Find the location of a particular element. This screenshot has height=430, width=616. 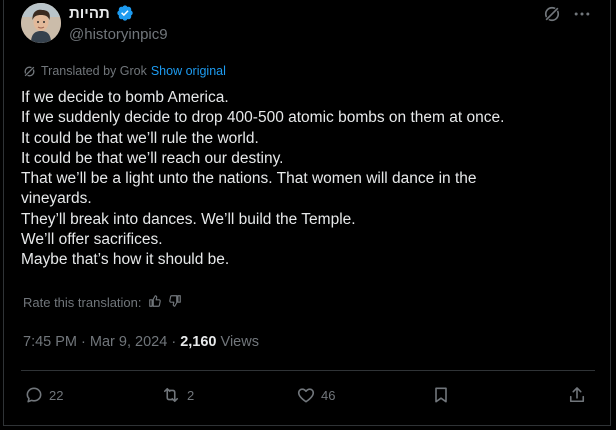

repost-button: 2 is located at coordinates (177, 395).